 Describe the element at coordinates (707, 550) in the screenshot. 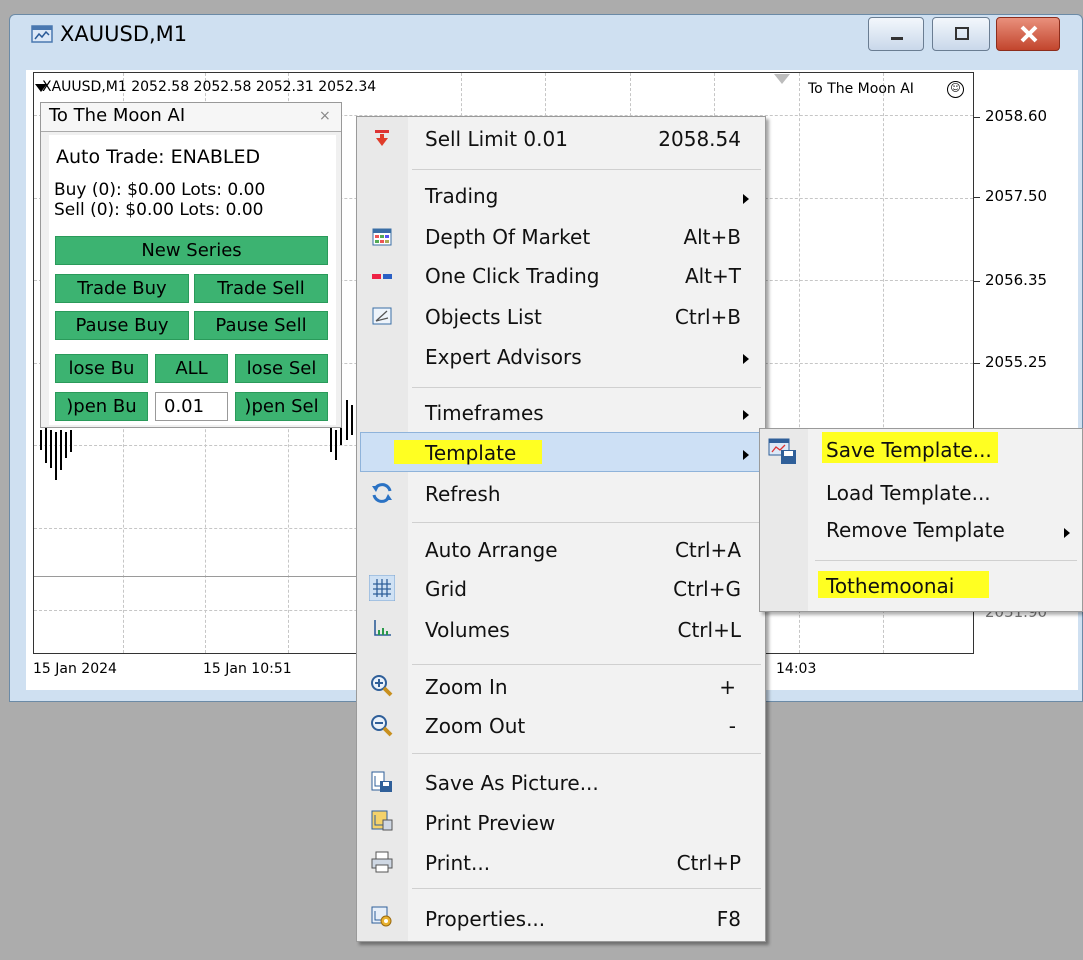

I see `shortcut-label: Ctrl+A` at that location.